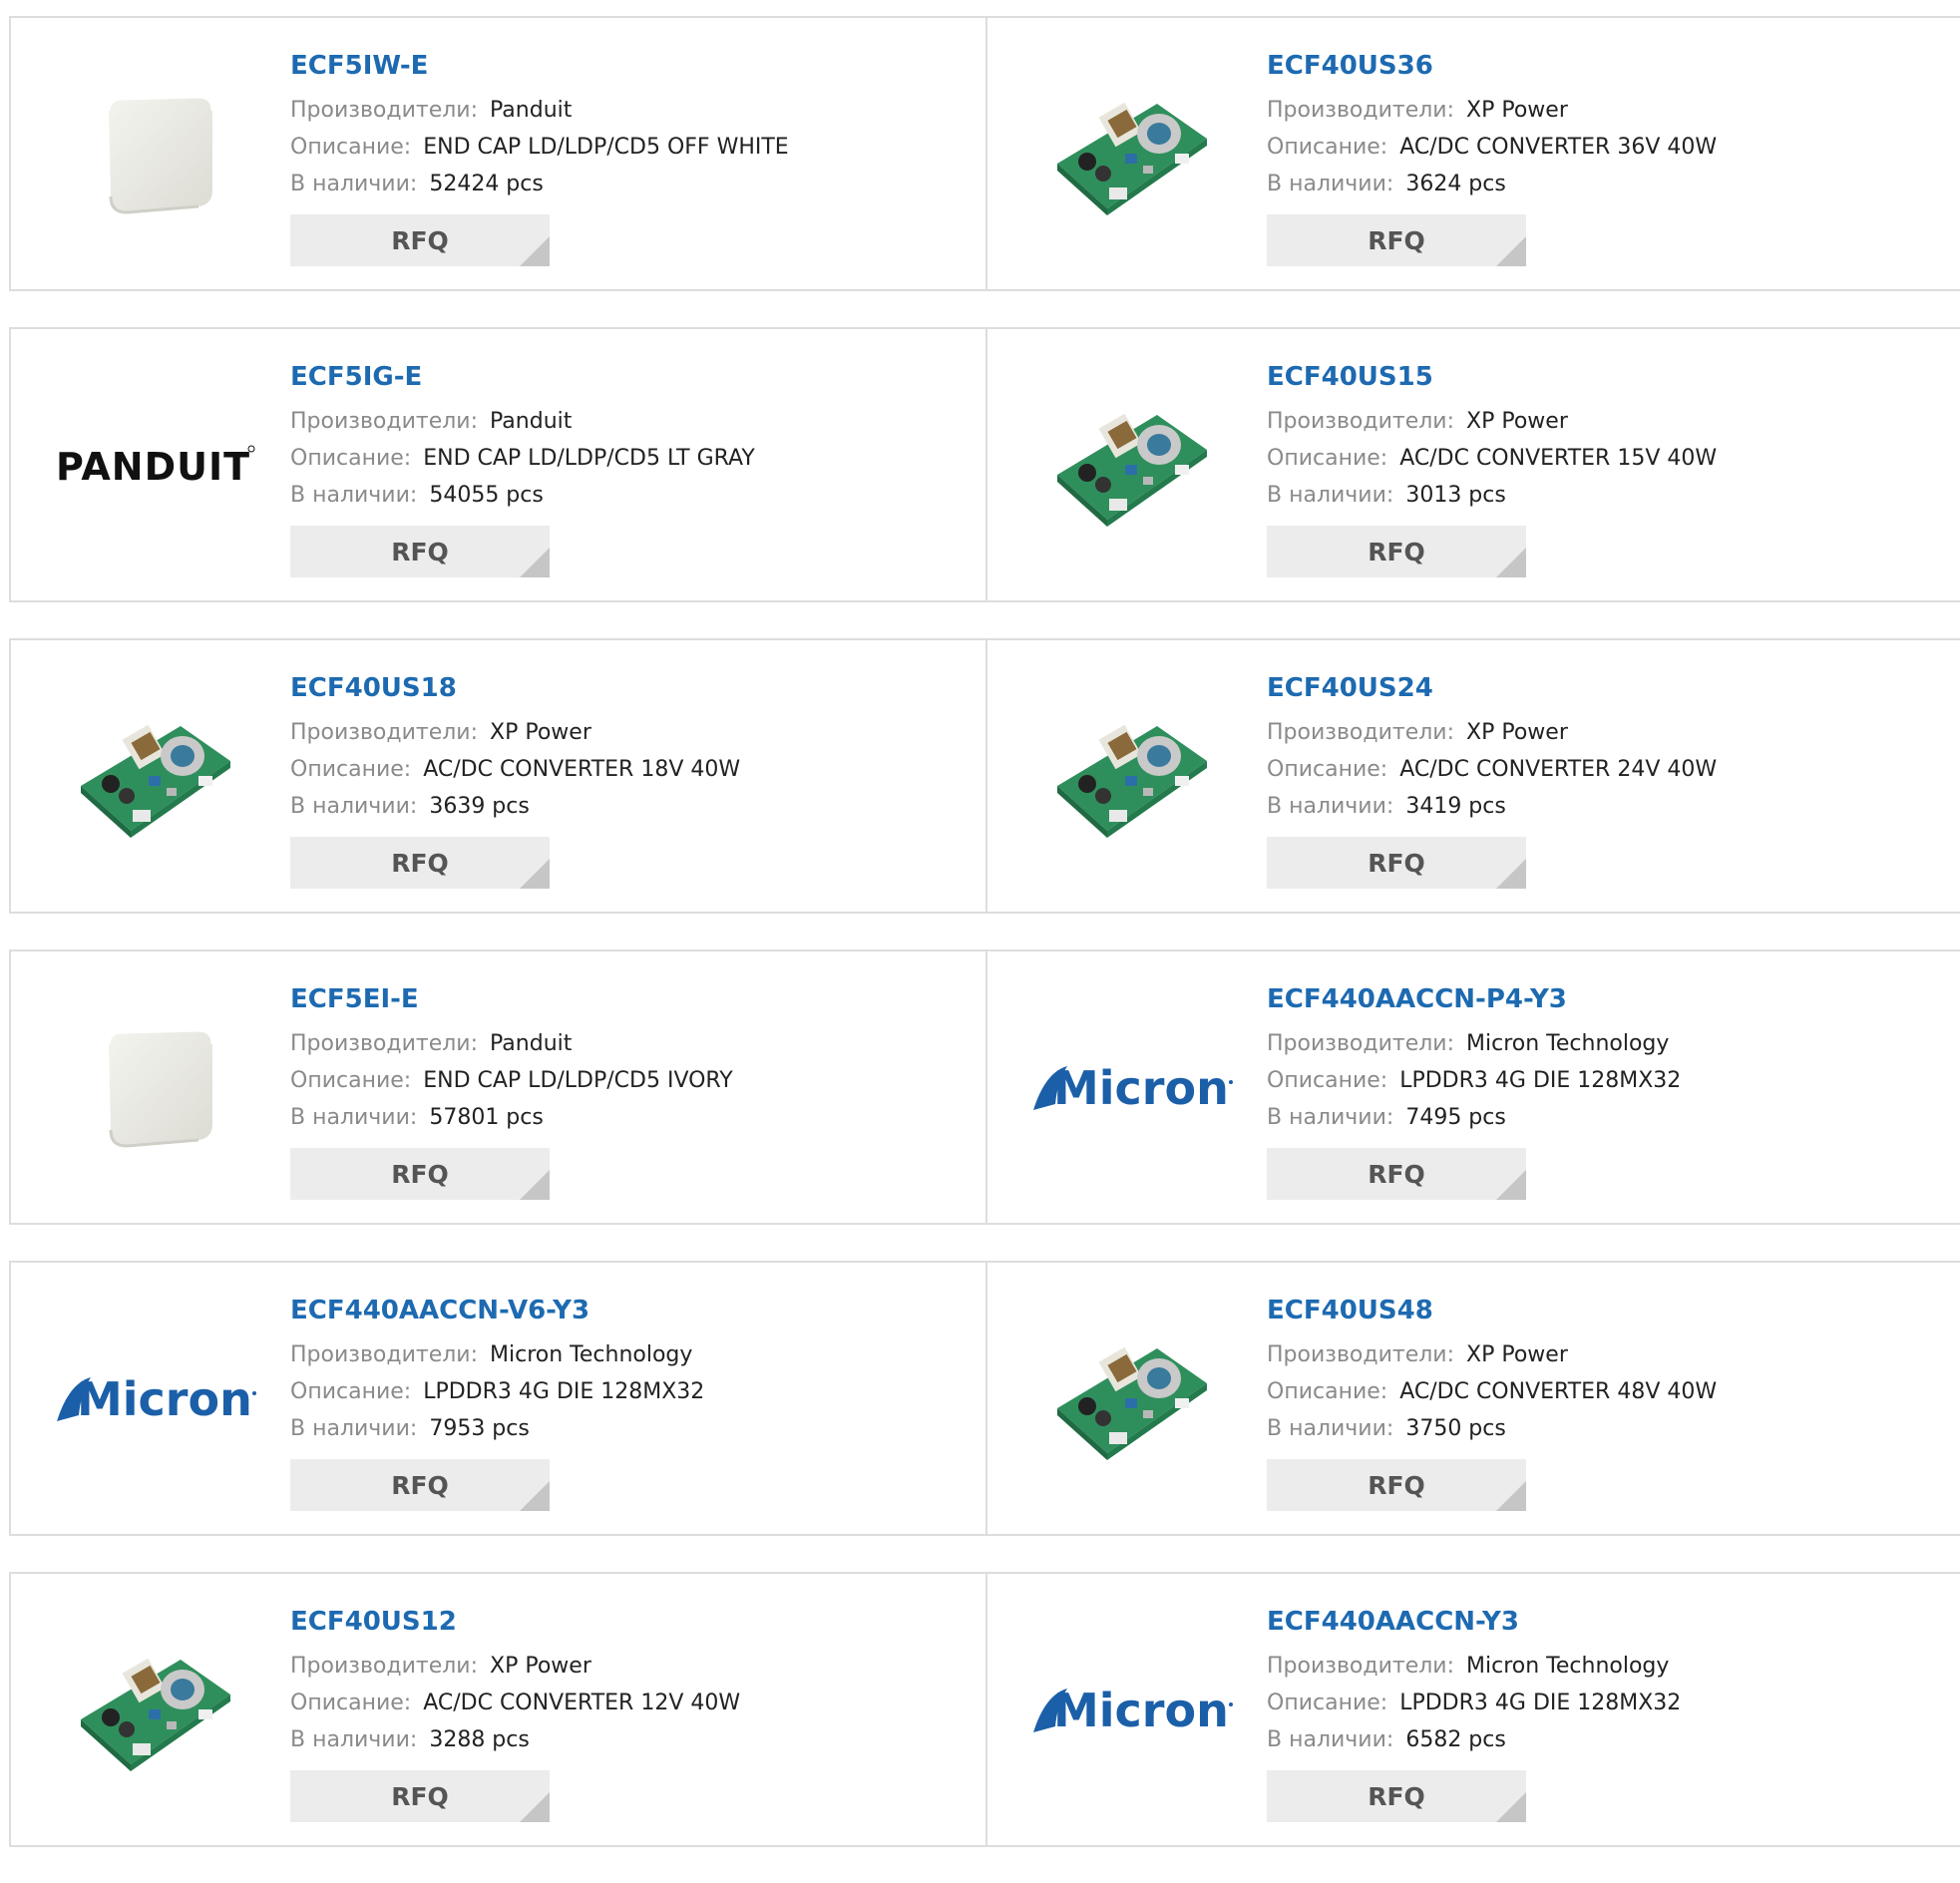 This screenshot has height=1883, width=1960. I want to click on description-value: AC/DC CONVERTER 12V 40W, so click(582, 1703).